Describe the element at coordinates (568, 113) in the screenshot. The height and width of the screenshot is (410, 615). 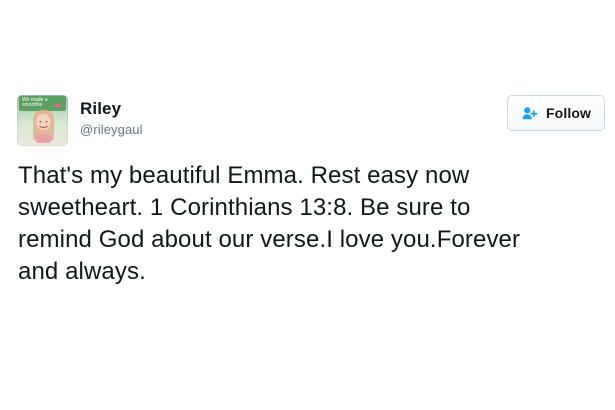
I see `follow-label: Follow` at that location.